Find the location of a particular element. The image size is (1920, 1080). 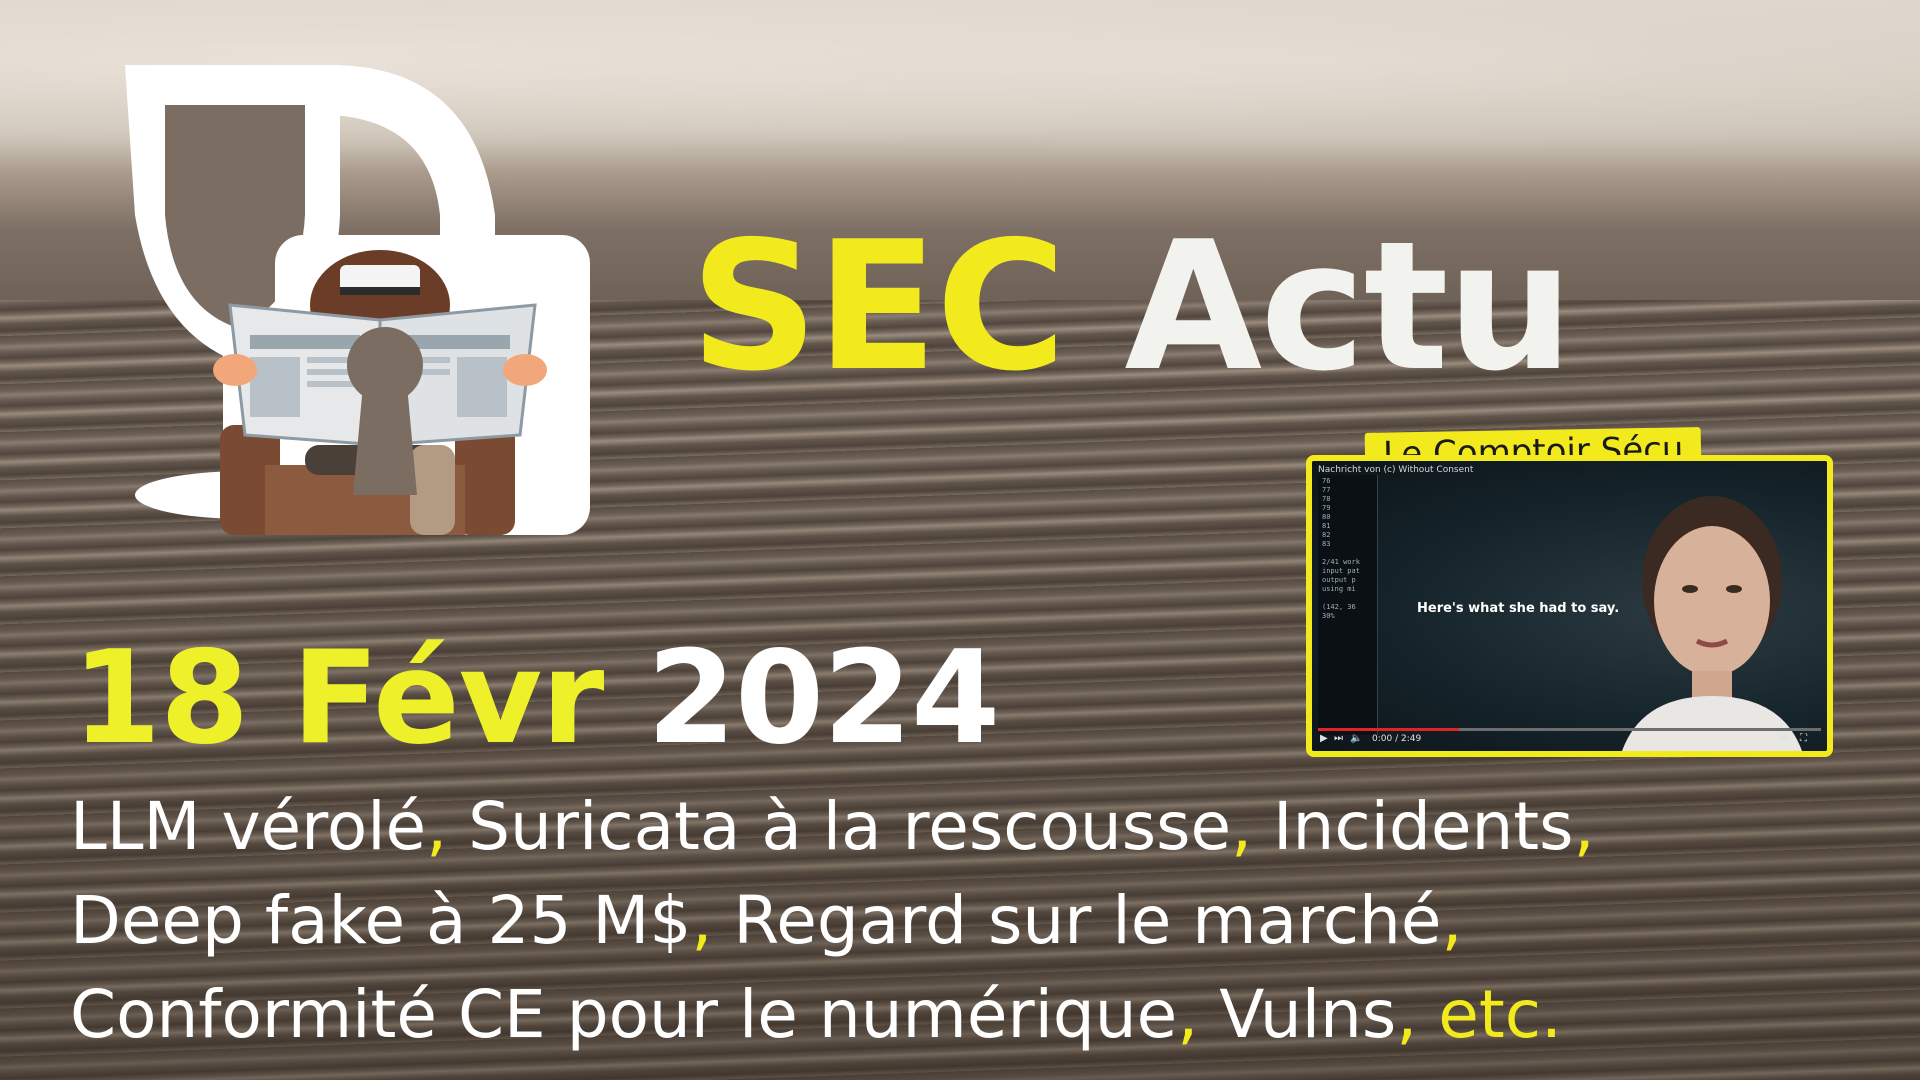

play-icon: ▶ is located at coordinates (1324, 738).